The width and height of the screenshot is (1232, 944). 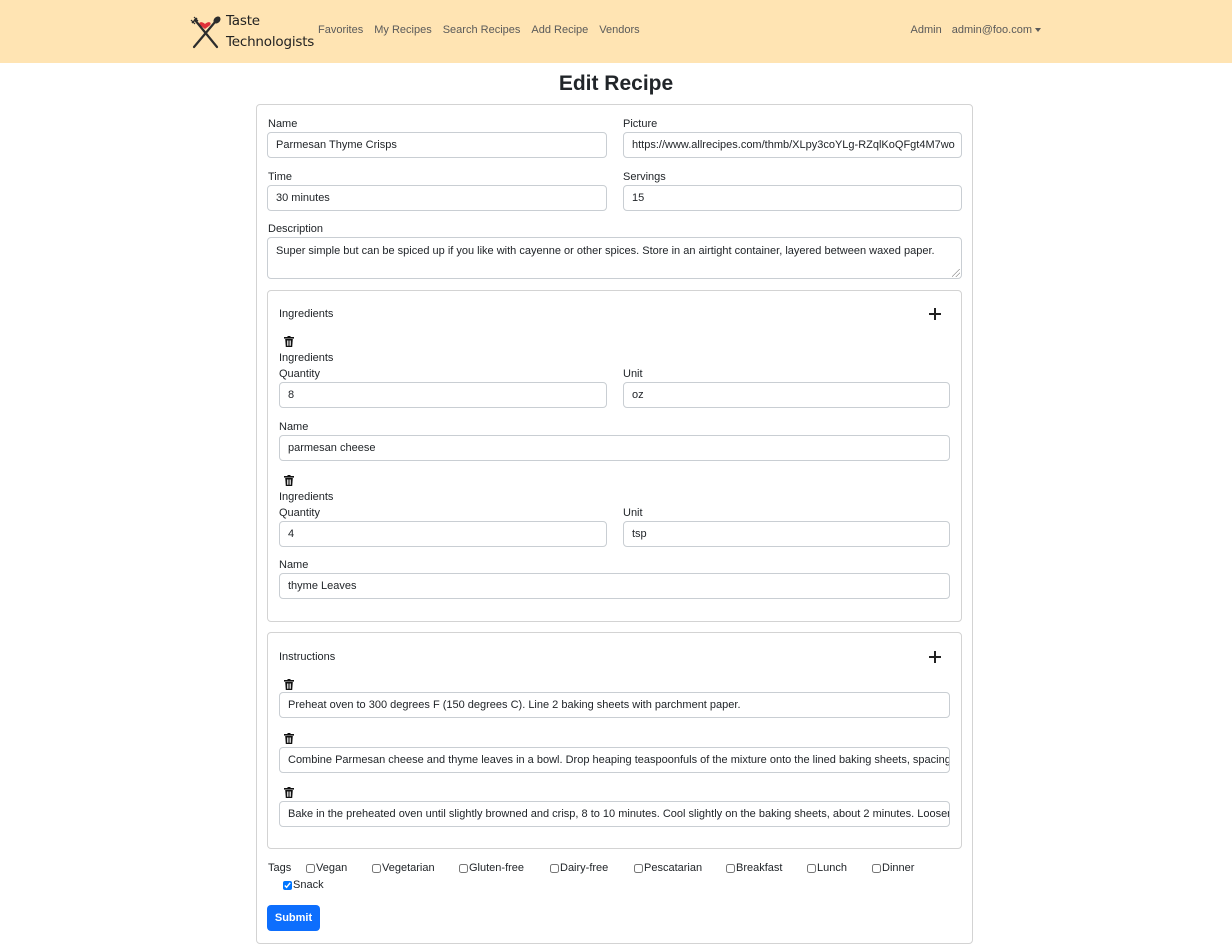 What do you see at coordinates (759, 868) in the screenshot?
I see `tag-breakfast-label: Breakfast` at bounding box center [759, 868].